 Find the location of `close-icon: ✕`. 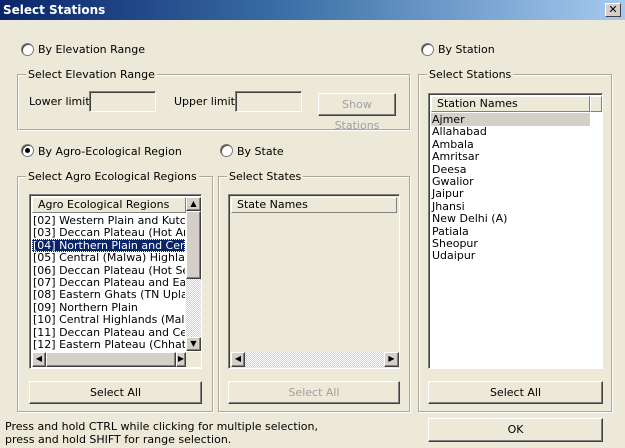

close-icon: ✕ is located at coordinates (613, 9).